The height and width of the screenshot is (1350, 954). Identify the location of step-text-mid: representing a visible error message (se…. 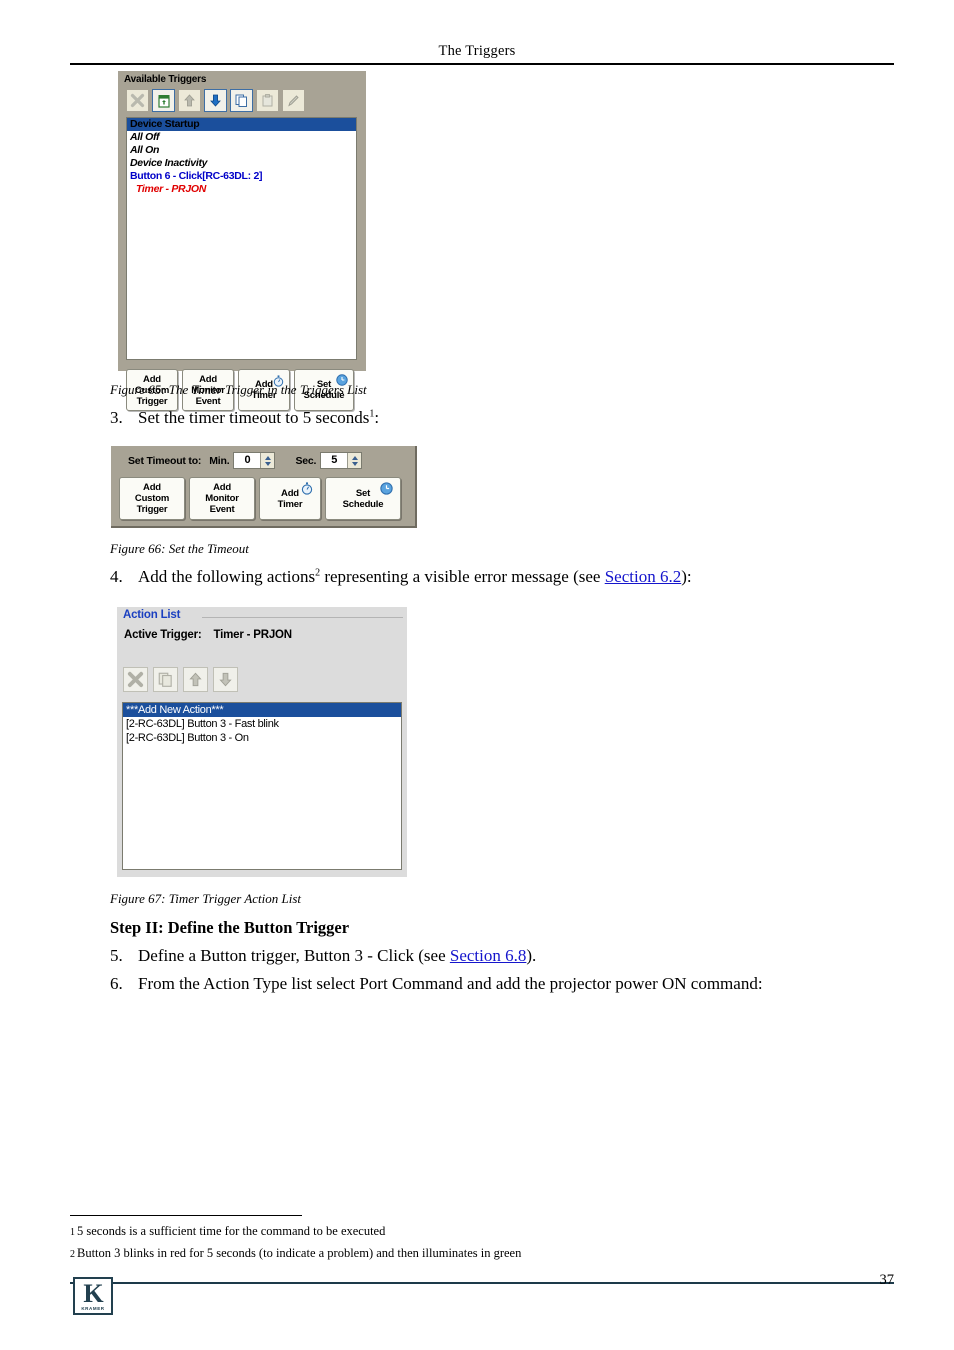
(462, 576).